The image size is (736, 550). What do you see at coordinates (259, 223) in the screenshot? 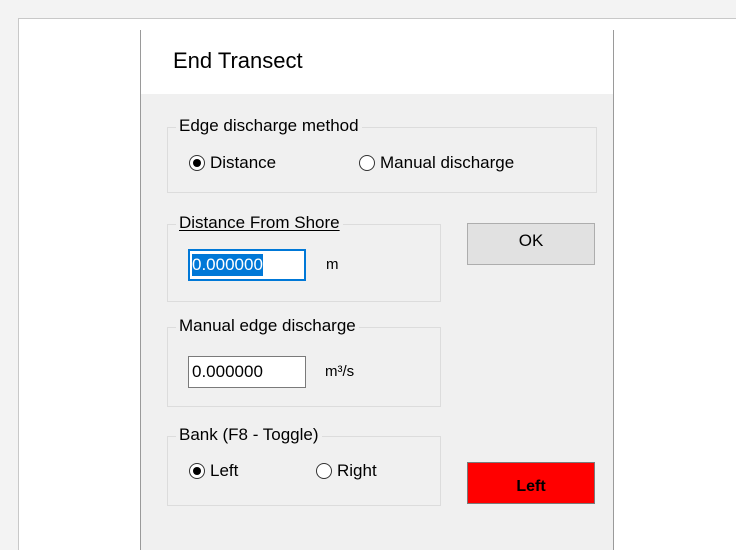
I see `distance-label: Distance From Shore` at bounding box center [259, 223].